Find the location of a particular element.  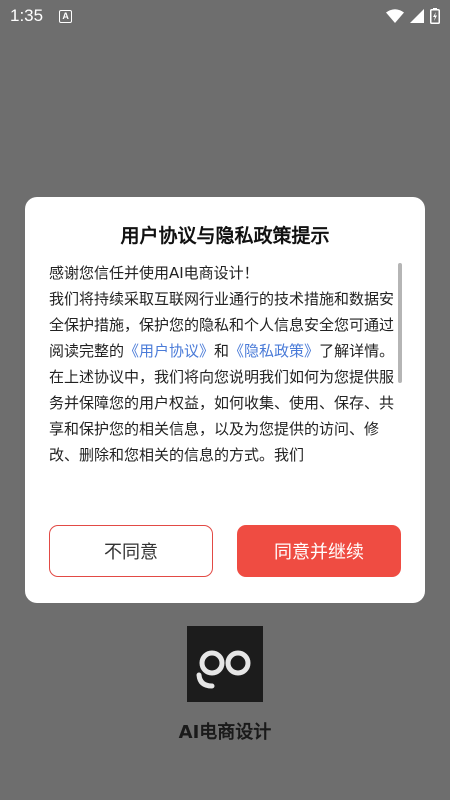

privacy-policy-link: 《隐私政策》 is located at coordinates (274, 351).